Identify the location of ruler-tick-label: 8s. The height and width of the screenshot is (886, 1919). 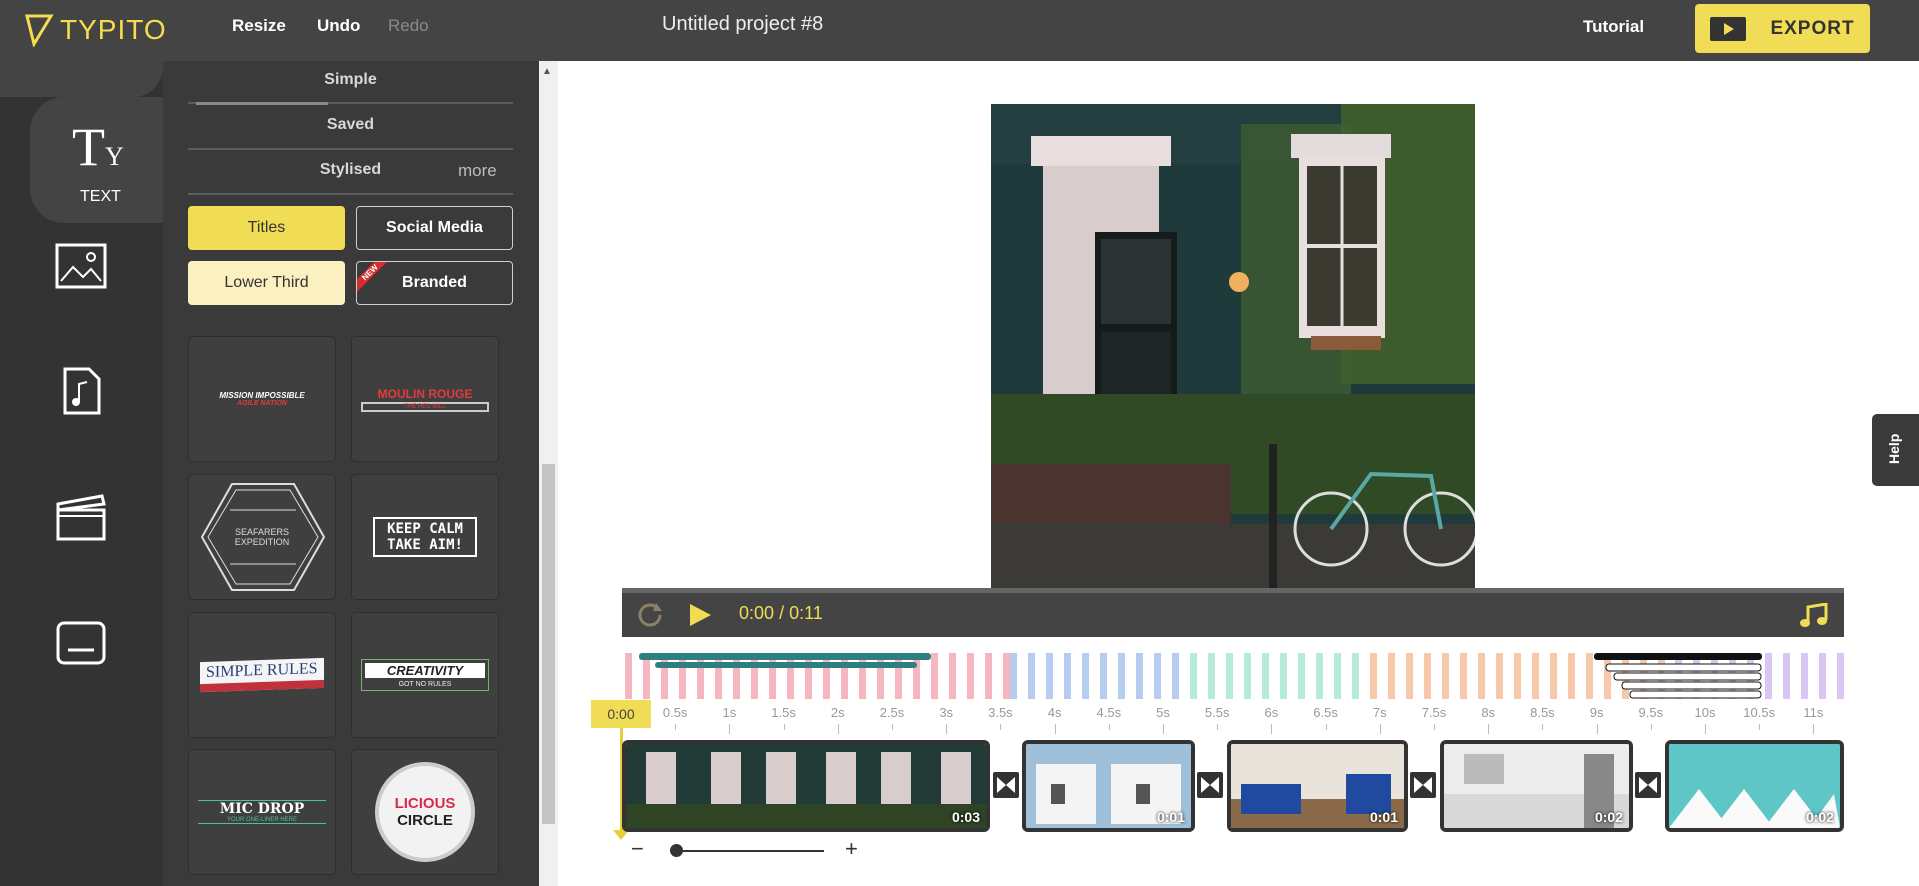
(1488, 712).